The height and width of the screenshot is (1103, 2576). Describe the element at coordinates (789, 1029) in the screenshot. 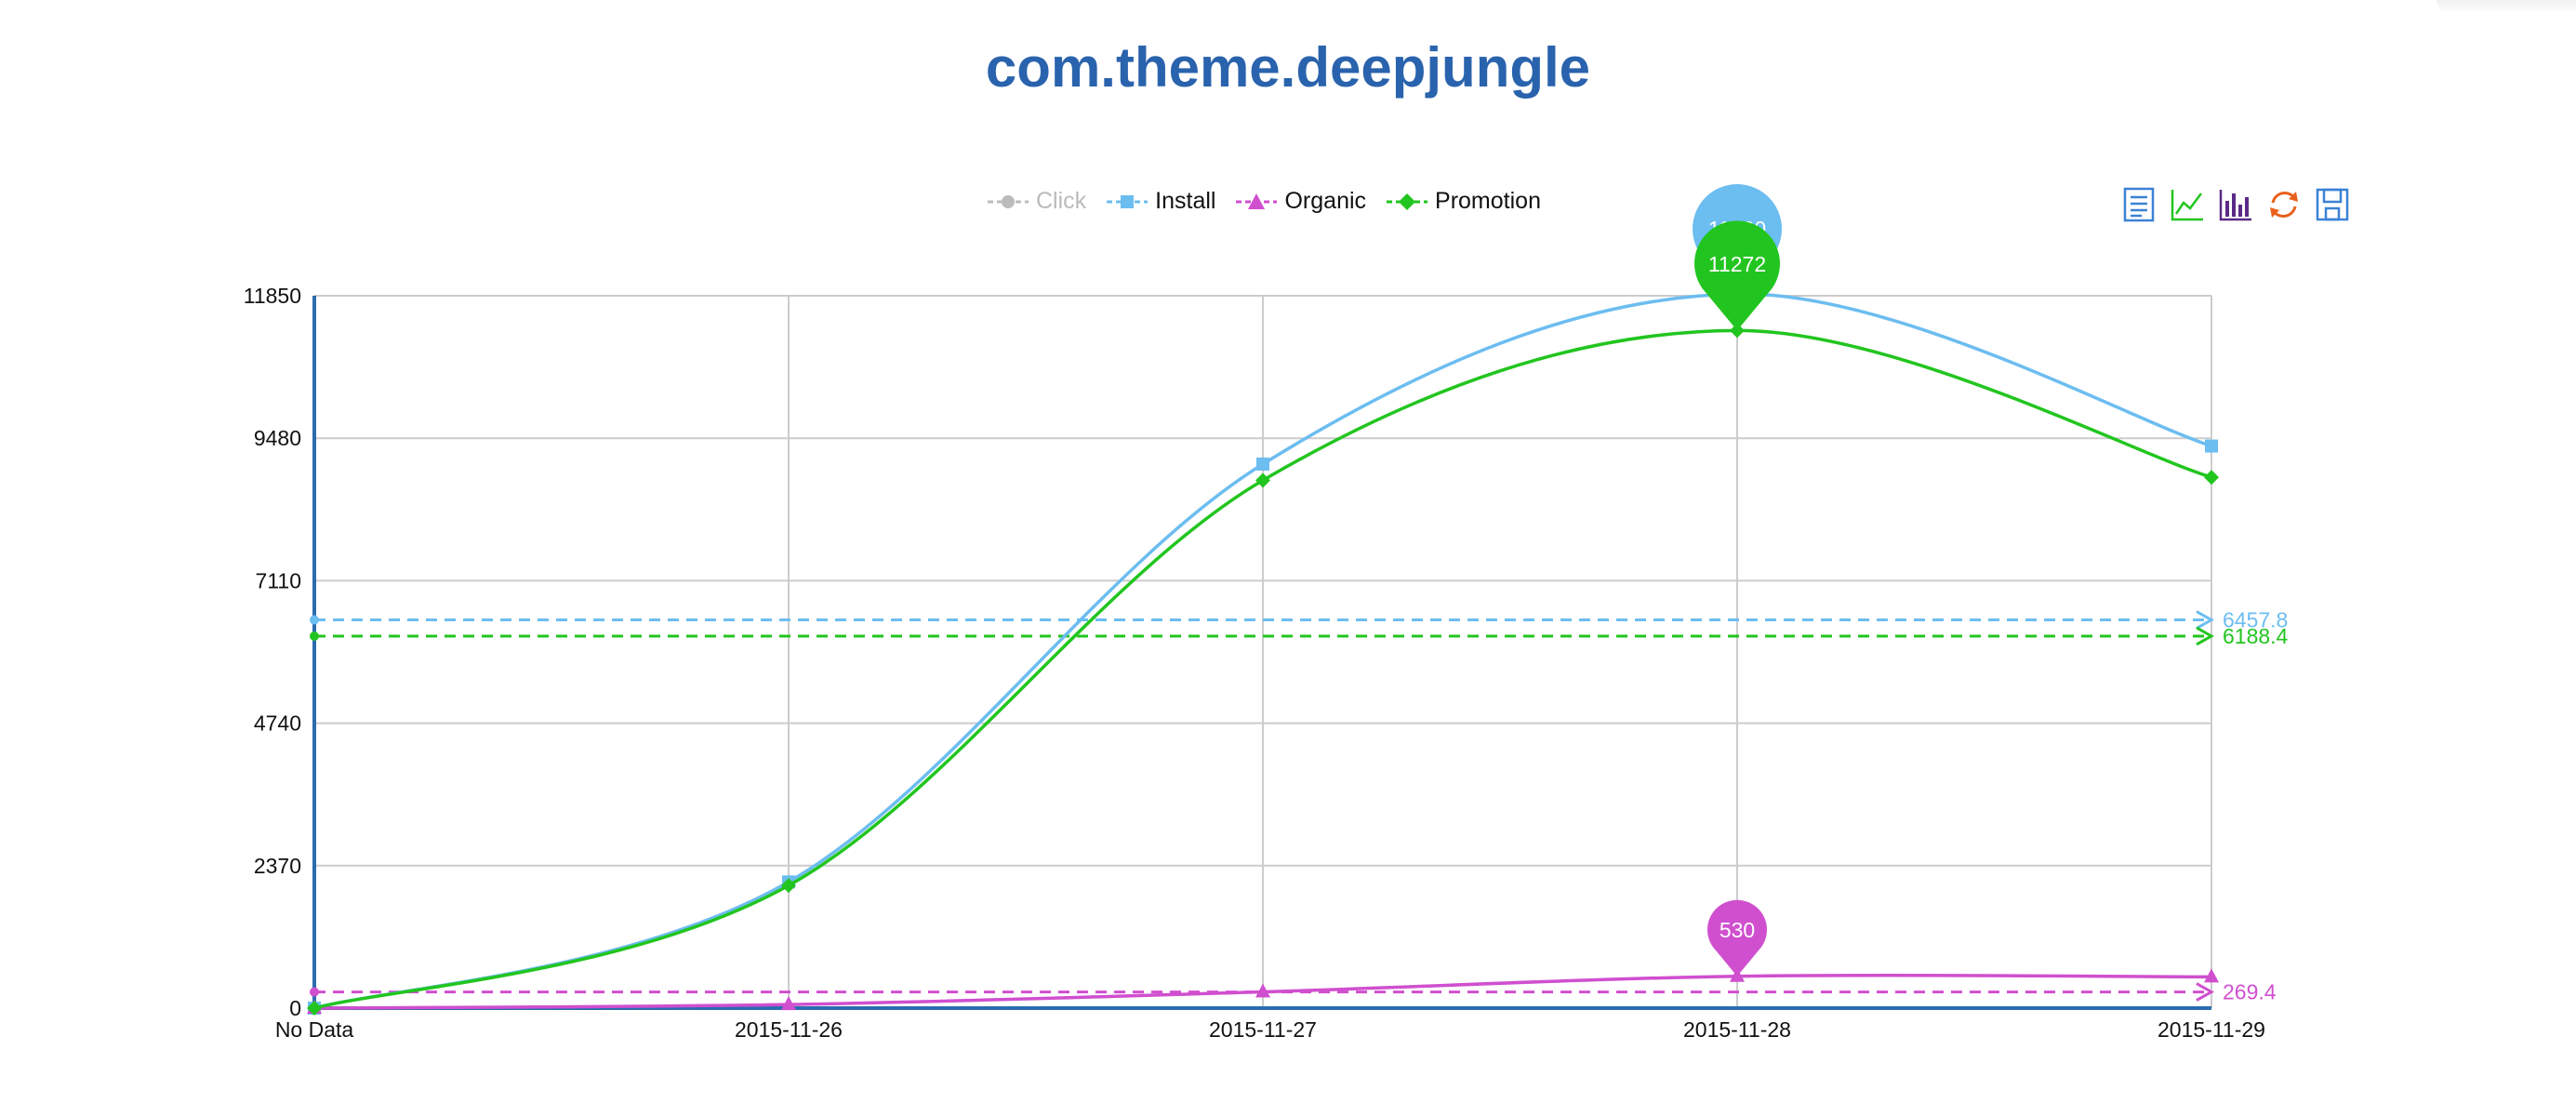

I see `x-tick-label: 2015-11-26` at that location.